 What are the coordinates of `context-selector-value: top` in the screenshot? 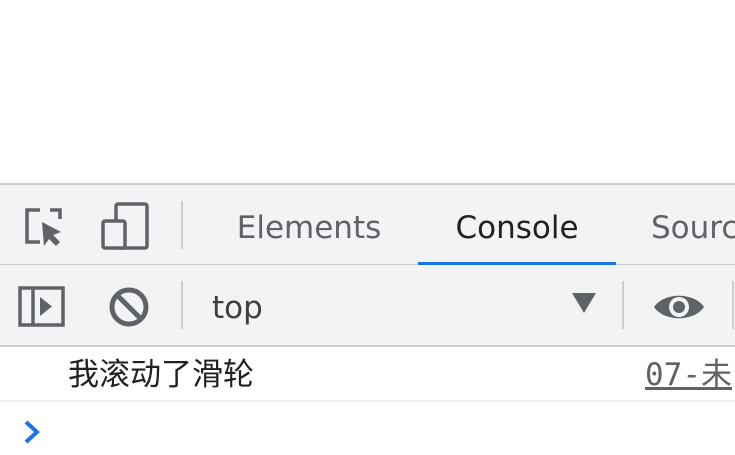 It's located at (237, 308).